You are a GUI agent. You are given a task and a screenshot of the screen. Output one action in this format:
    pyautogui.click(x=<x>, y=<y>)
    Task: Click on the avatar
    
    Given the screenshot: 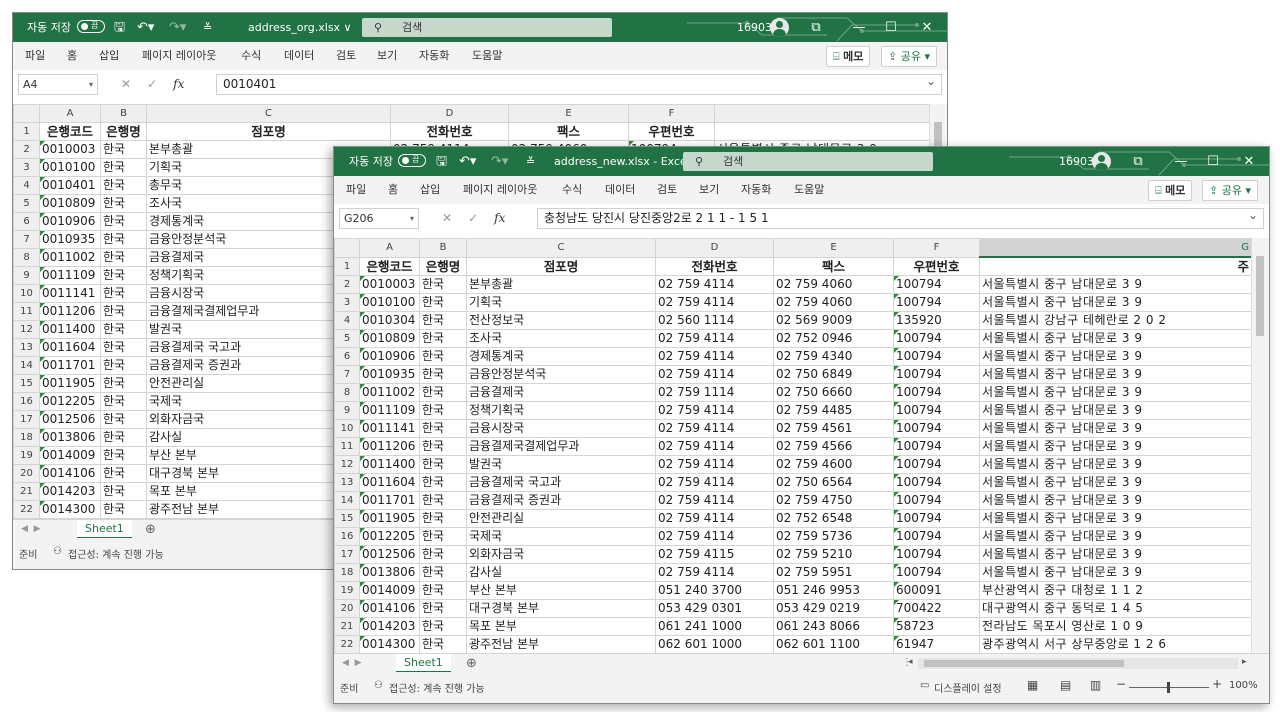 What is the action you would take?
    pyautogui.click(x=1101, y=161)
    